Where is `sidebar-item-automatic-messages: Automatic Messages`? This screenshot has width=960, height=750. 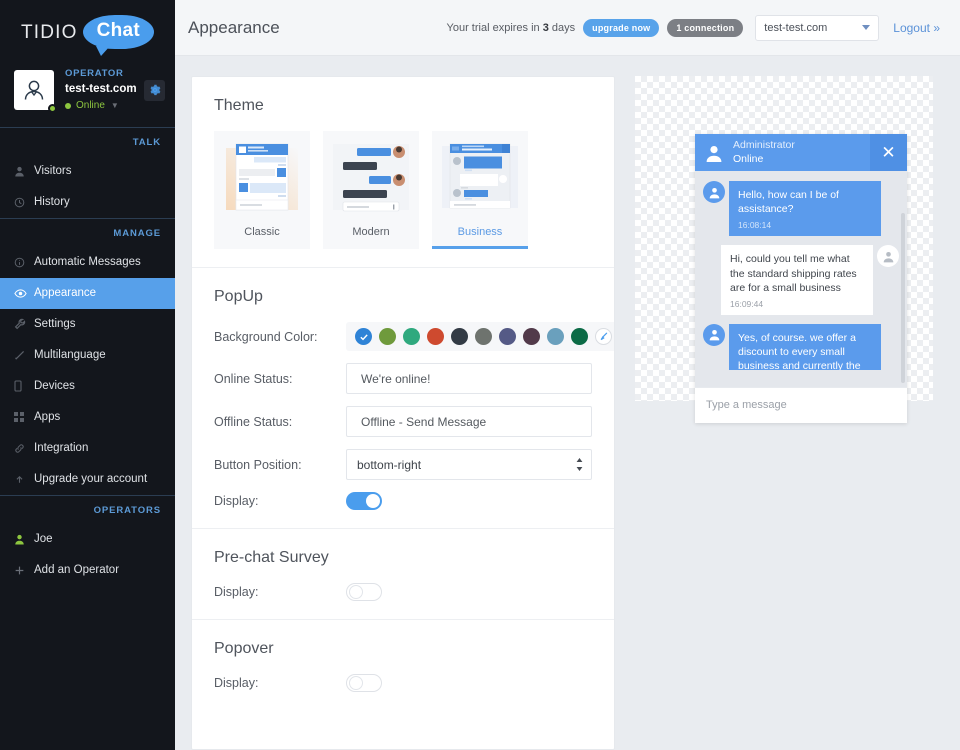 sidebar-item-automatic-messages: Automatic Messages is located at coordinates (87, 262).